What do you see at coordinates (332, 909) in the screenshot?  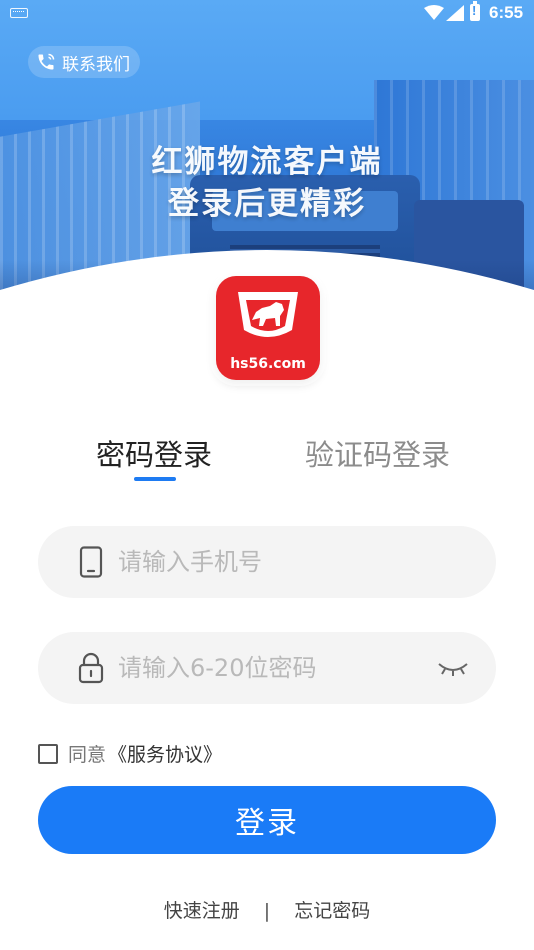 I see `forgot-password-link: 忘记密码` at bounding box center [332, 909].